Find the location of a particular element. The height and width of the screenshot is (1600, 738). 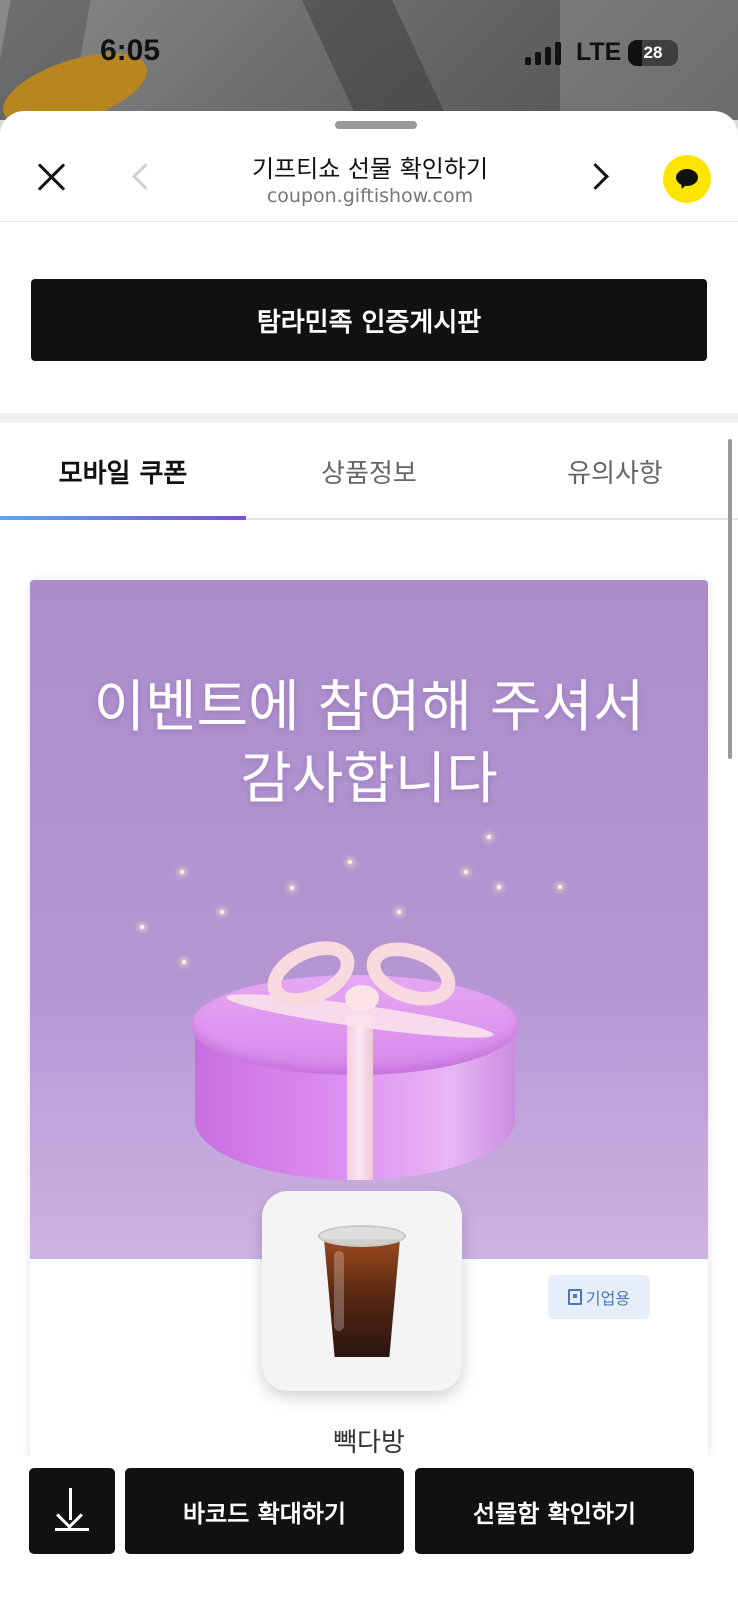

battery-icon: 28 is located at coordinates (653, 53).